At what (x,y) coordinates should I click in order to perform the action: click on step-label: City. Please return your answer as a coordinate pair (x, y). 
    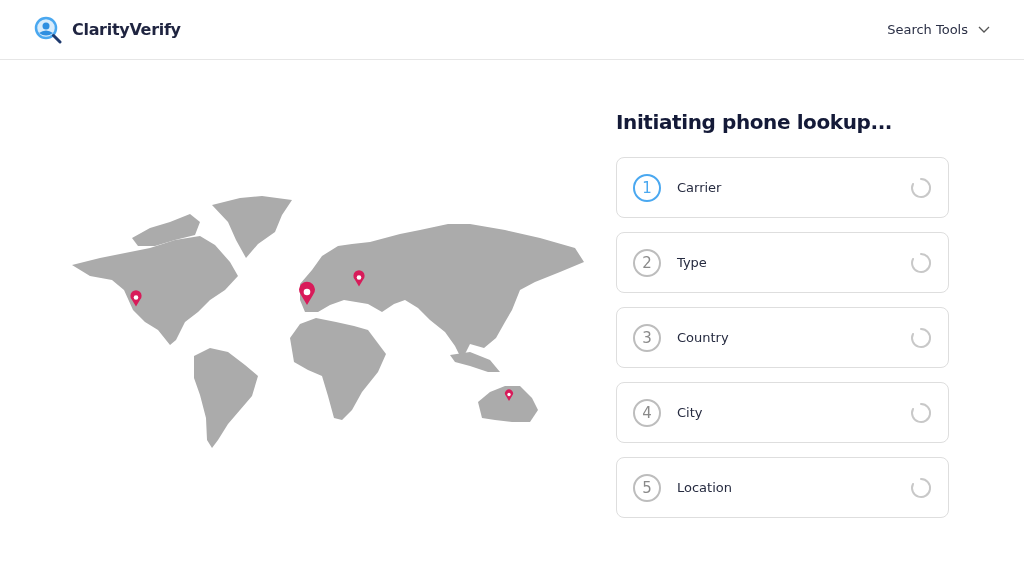
    Looking at the image, I should click on (690, 412).